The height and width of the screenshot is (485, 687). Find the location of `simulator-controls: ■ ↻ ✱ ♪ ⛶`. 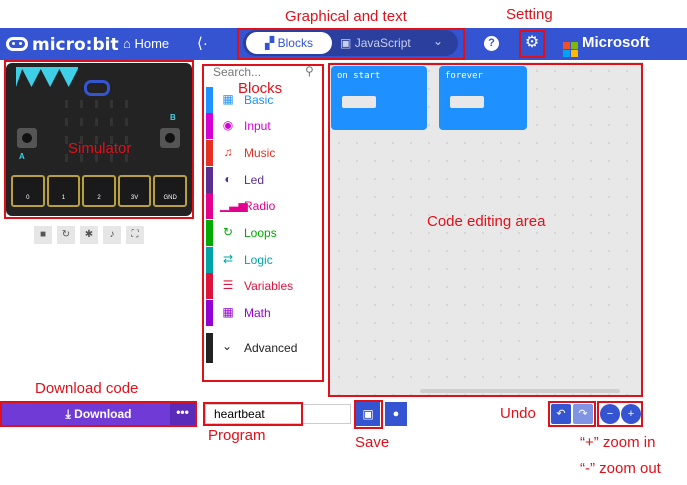

simulator-controls: ■ ↻ ✱ ♪ ⛶ is located at coordinates (89, 235).